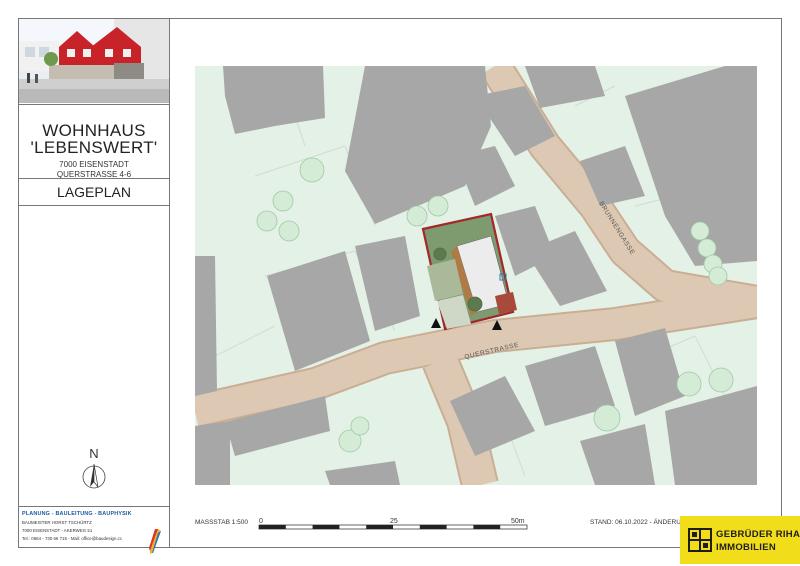  Describe the element at coordinates (394, 521) in the screenshot. I see `scale-tick-25: 25` at that location.